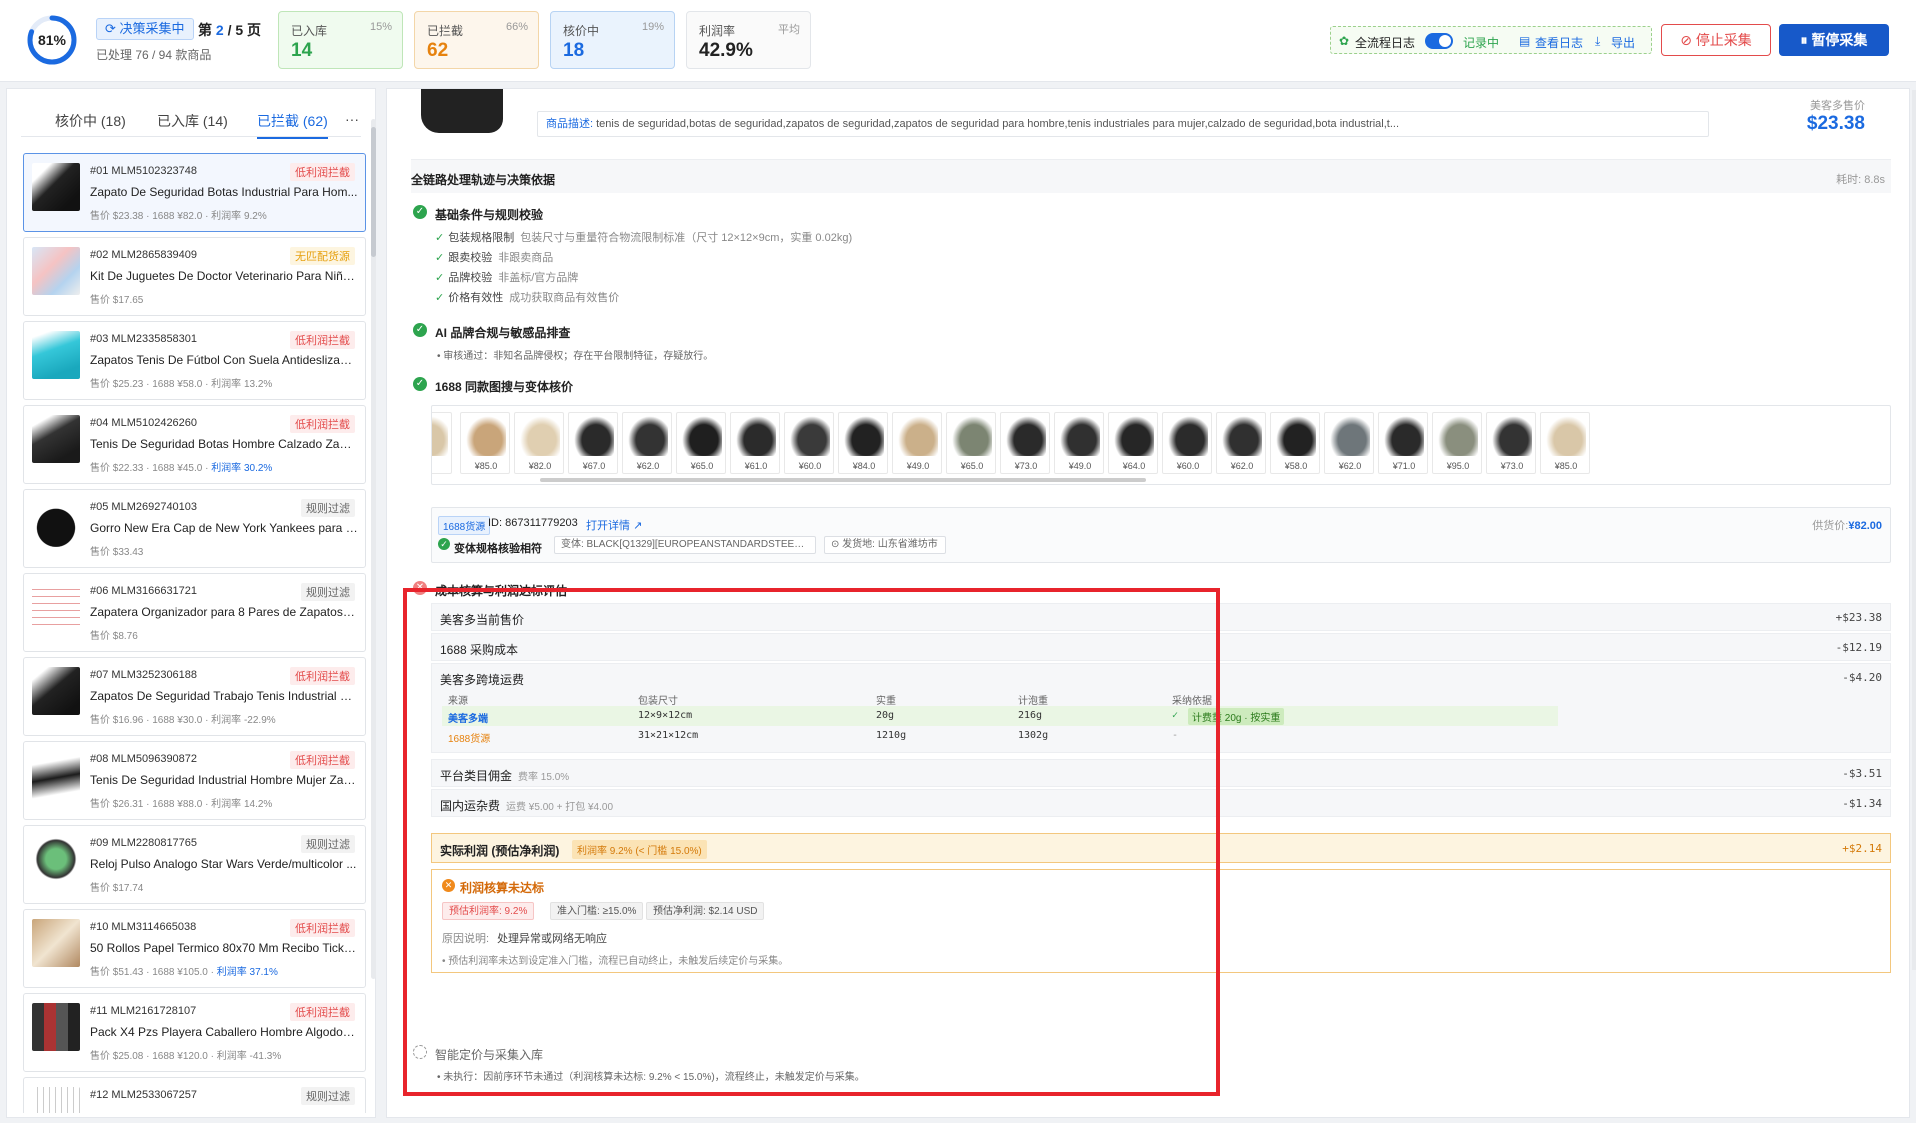  Describe the element at coordinates (462, 111) in the screenshot. I see `product-image` at that location.